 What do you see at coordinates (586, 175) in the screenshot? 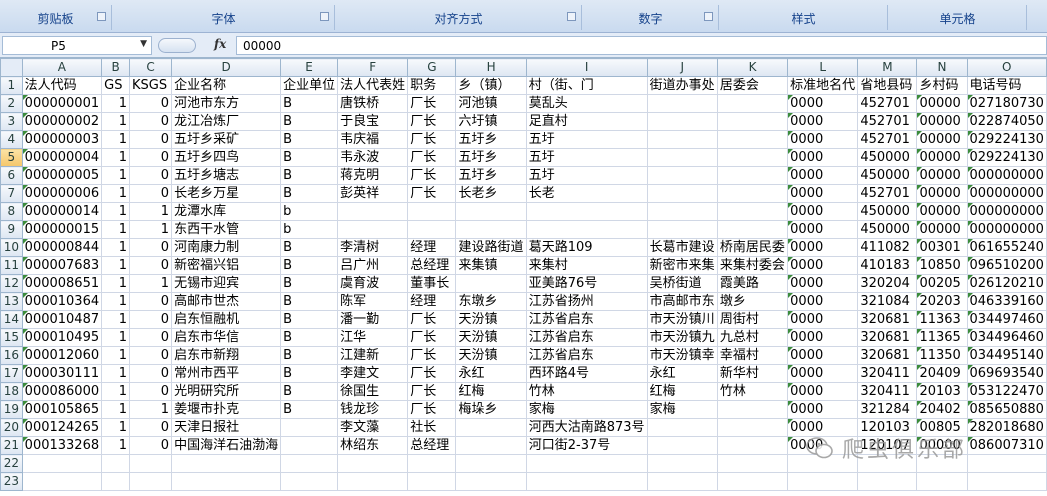
I see `cell-i6: 五圩` at bounding box center [586, 175].